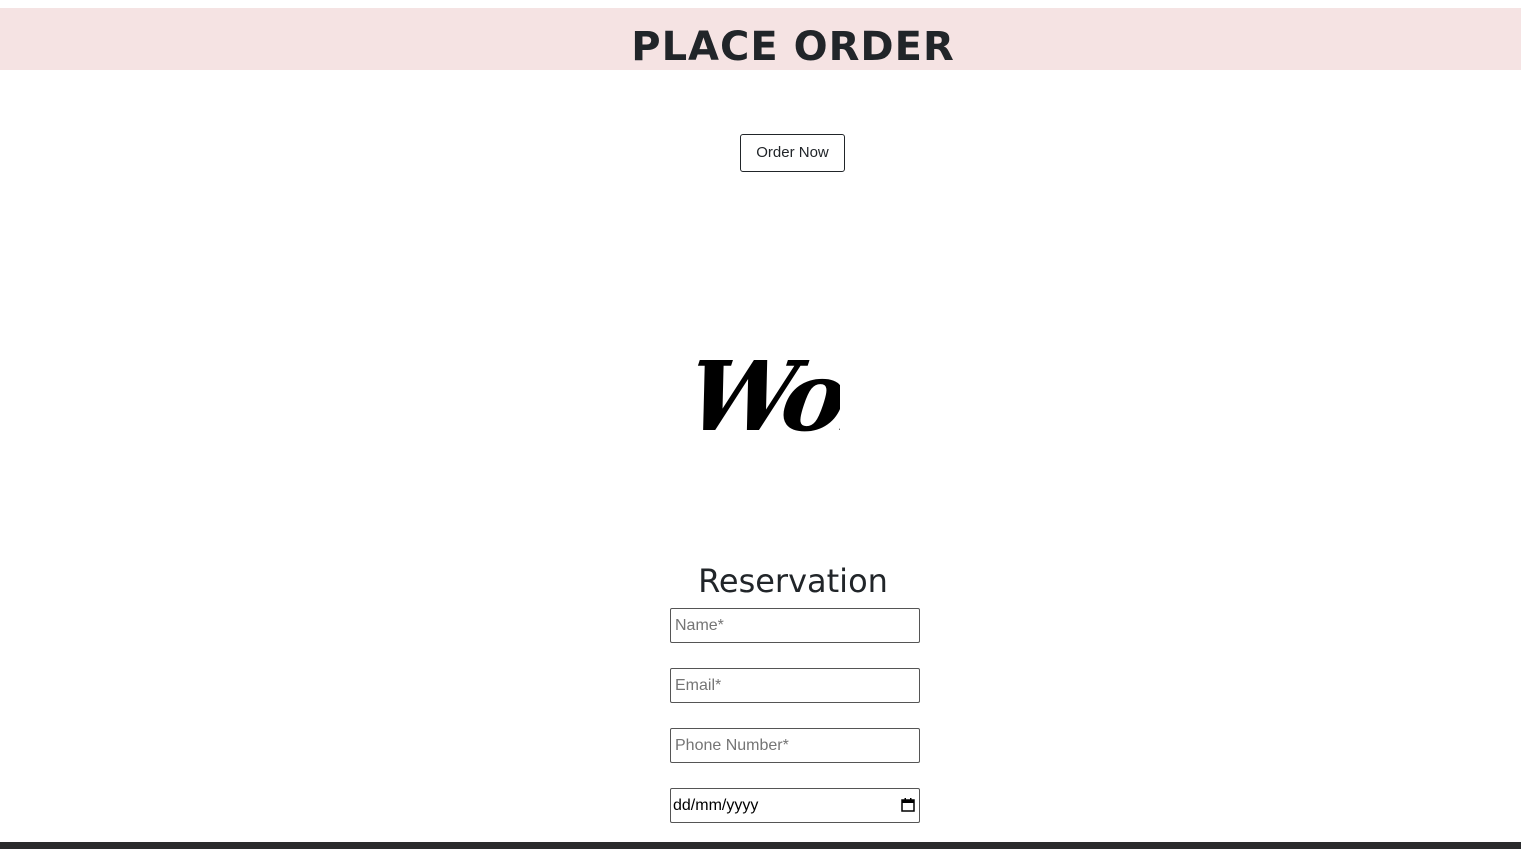 The height and width of the screenshot is (849, 1521). What do you see at coordinates (795, 685) in the screenshot?
I see `email-field` at bounding box center [795, 685].